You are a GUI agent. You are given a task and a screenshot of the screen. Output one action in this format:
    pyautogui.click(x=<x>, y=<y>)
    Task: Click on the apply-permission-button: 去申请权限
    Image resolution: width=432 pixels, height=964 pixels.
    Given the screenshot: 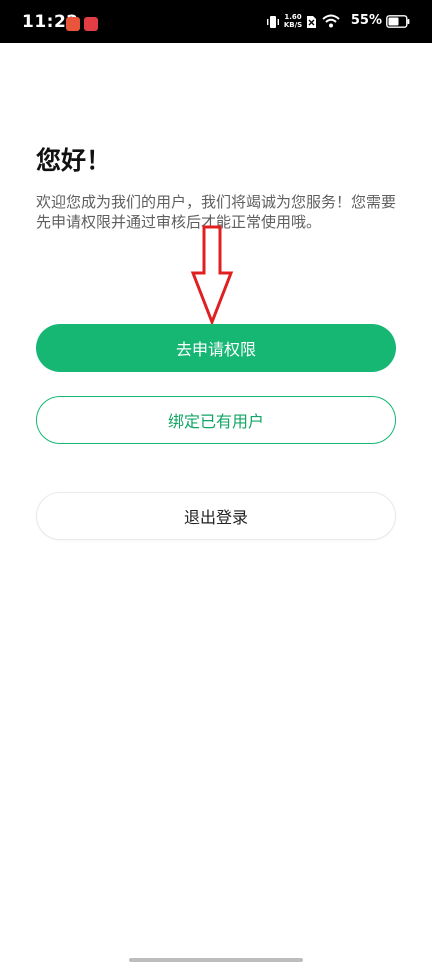 What is the action you would take?
    pyautogui.click(x=216, y=348)
    